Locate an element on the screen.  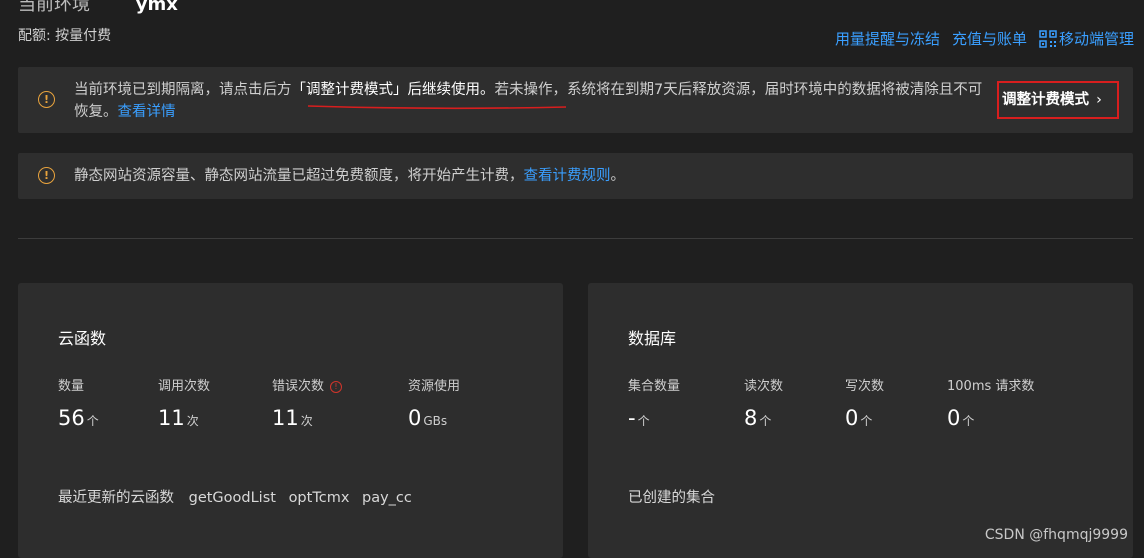
stat-label: 100ms 请求数 is located at coordinates (991, 386).